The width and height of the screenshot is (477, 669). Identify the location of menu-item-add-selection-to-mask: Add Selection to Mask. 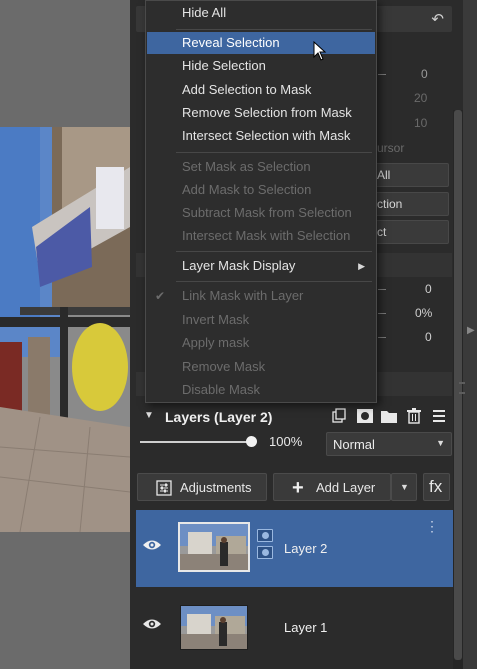
(261, 90).